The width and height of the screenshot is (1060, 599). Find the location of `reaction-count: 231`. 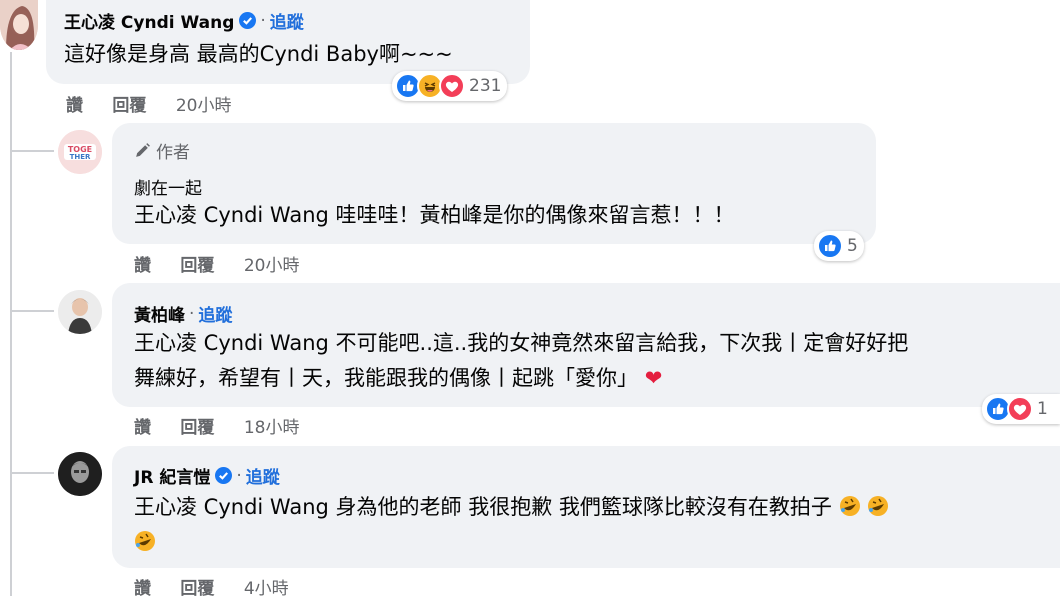

reaction-count: 231 is located at coordinates (485, 86).